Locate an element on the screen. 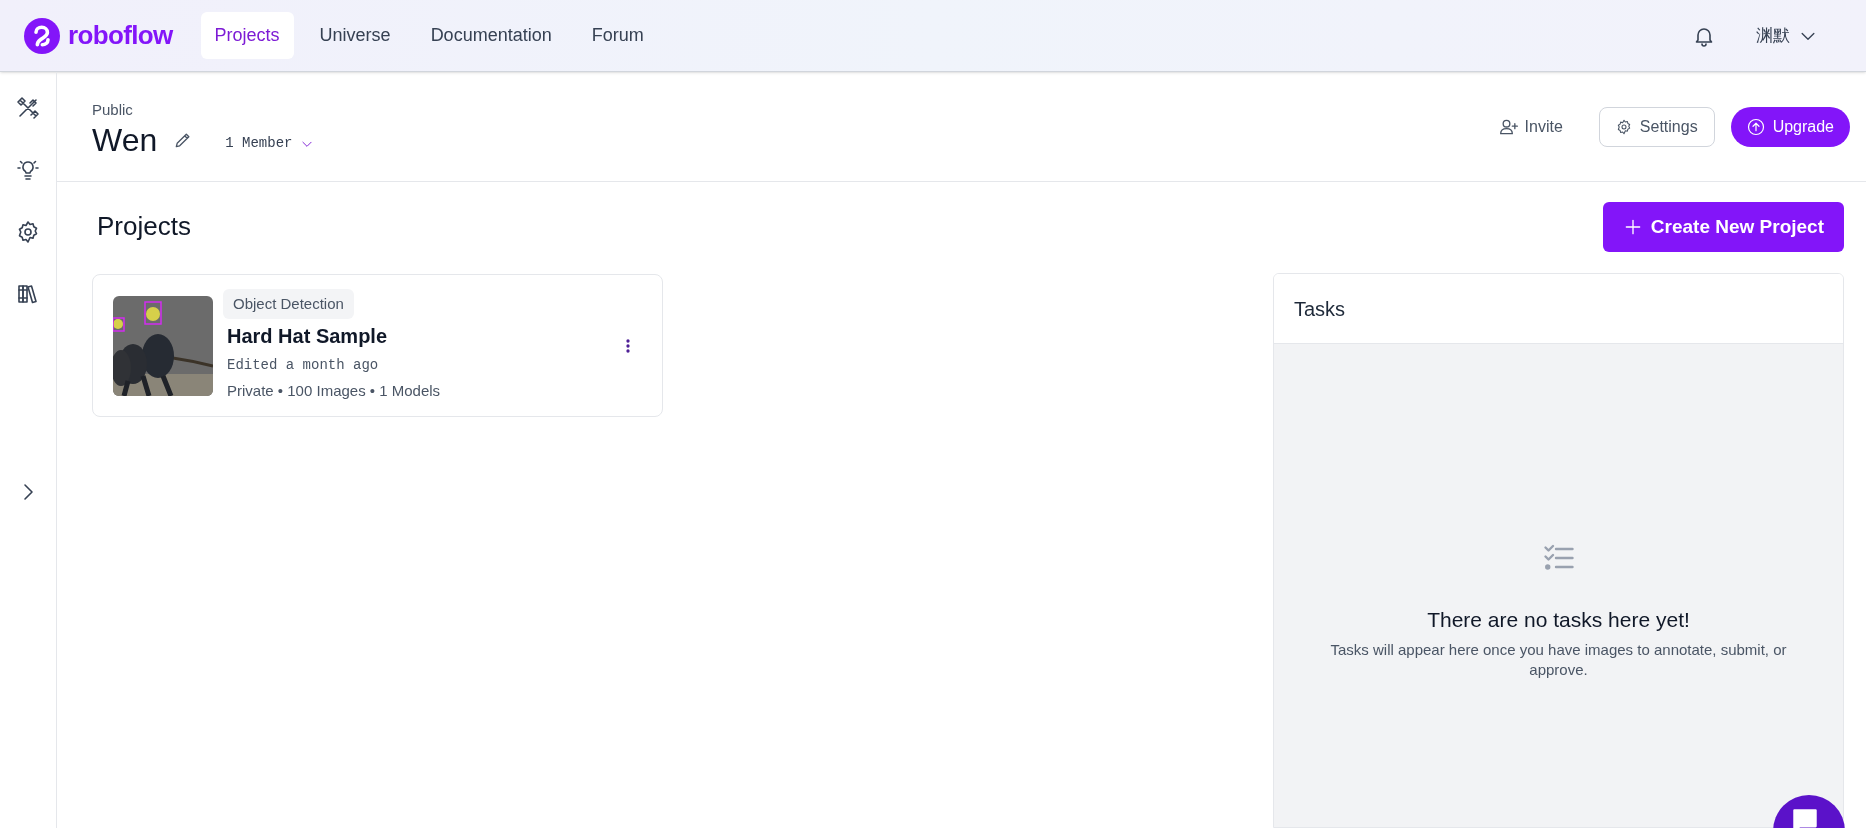 This screenshot has width=1866, height=828. project-card: Object Detection Hard Hat Sample Edited a month ago Private • 100 Images • 1 Models is located at coordinates (377, 345).